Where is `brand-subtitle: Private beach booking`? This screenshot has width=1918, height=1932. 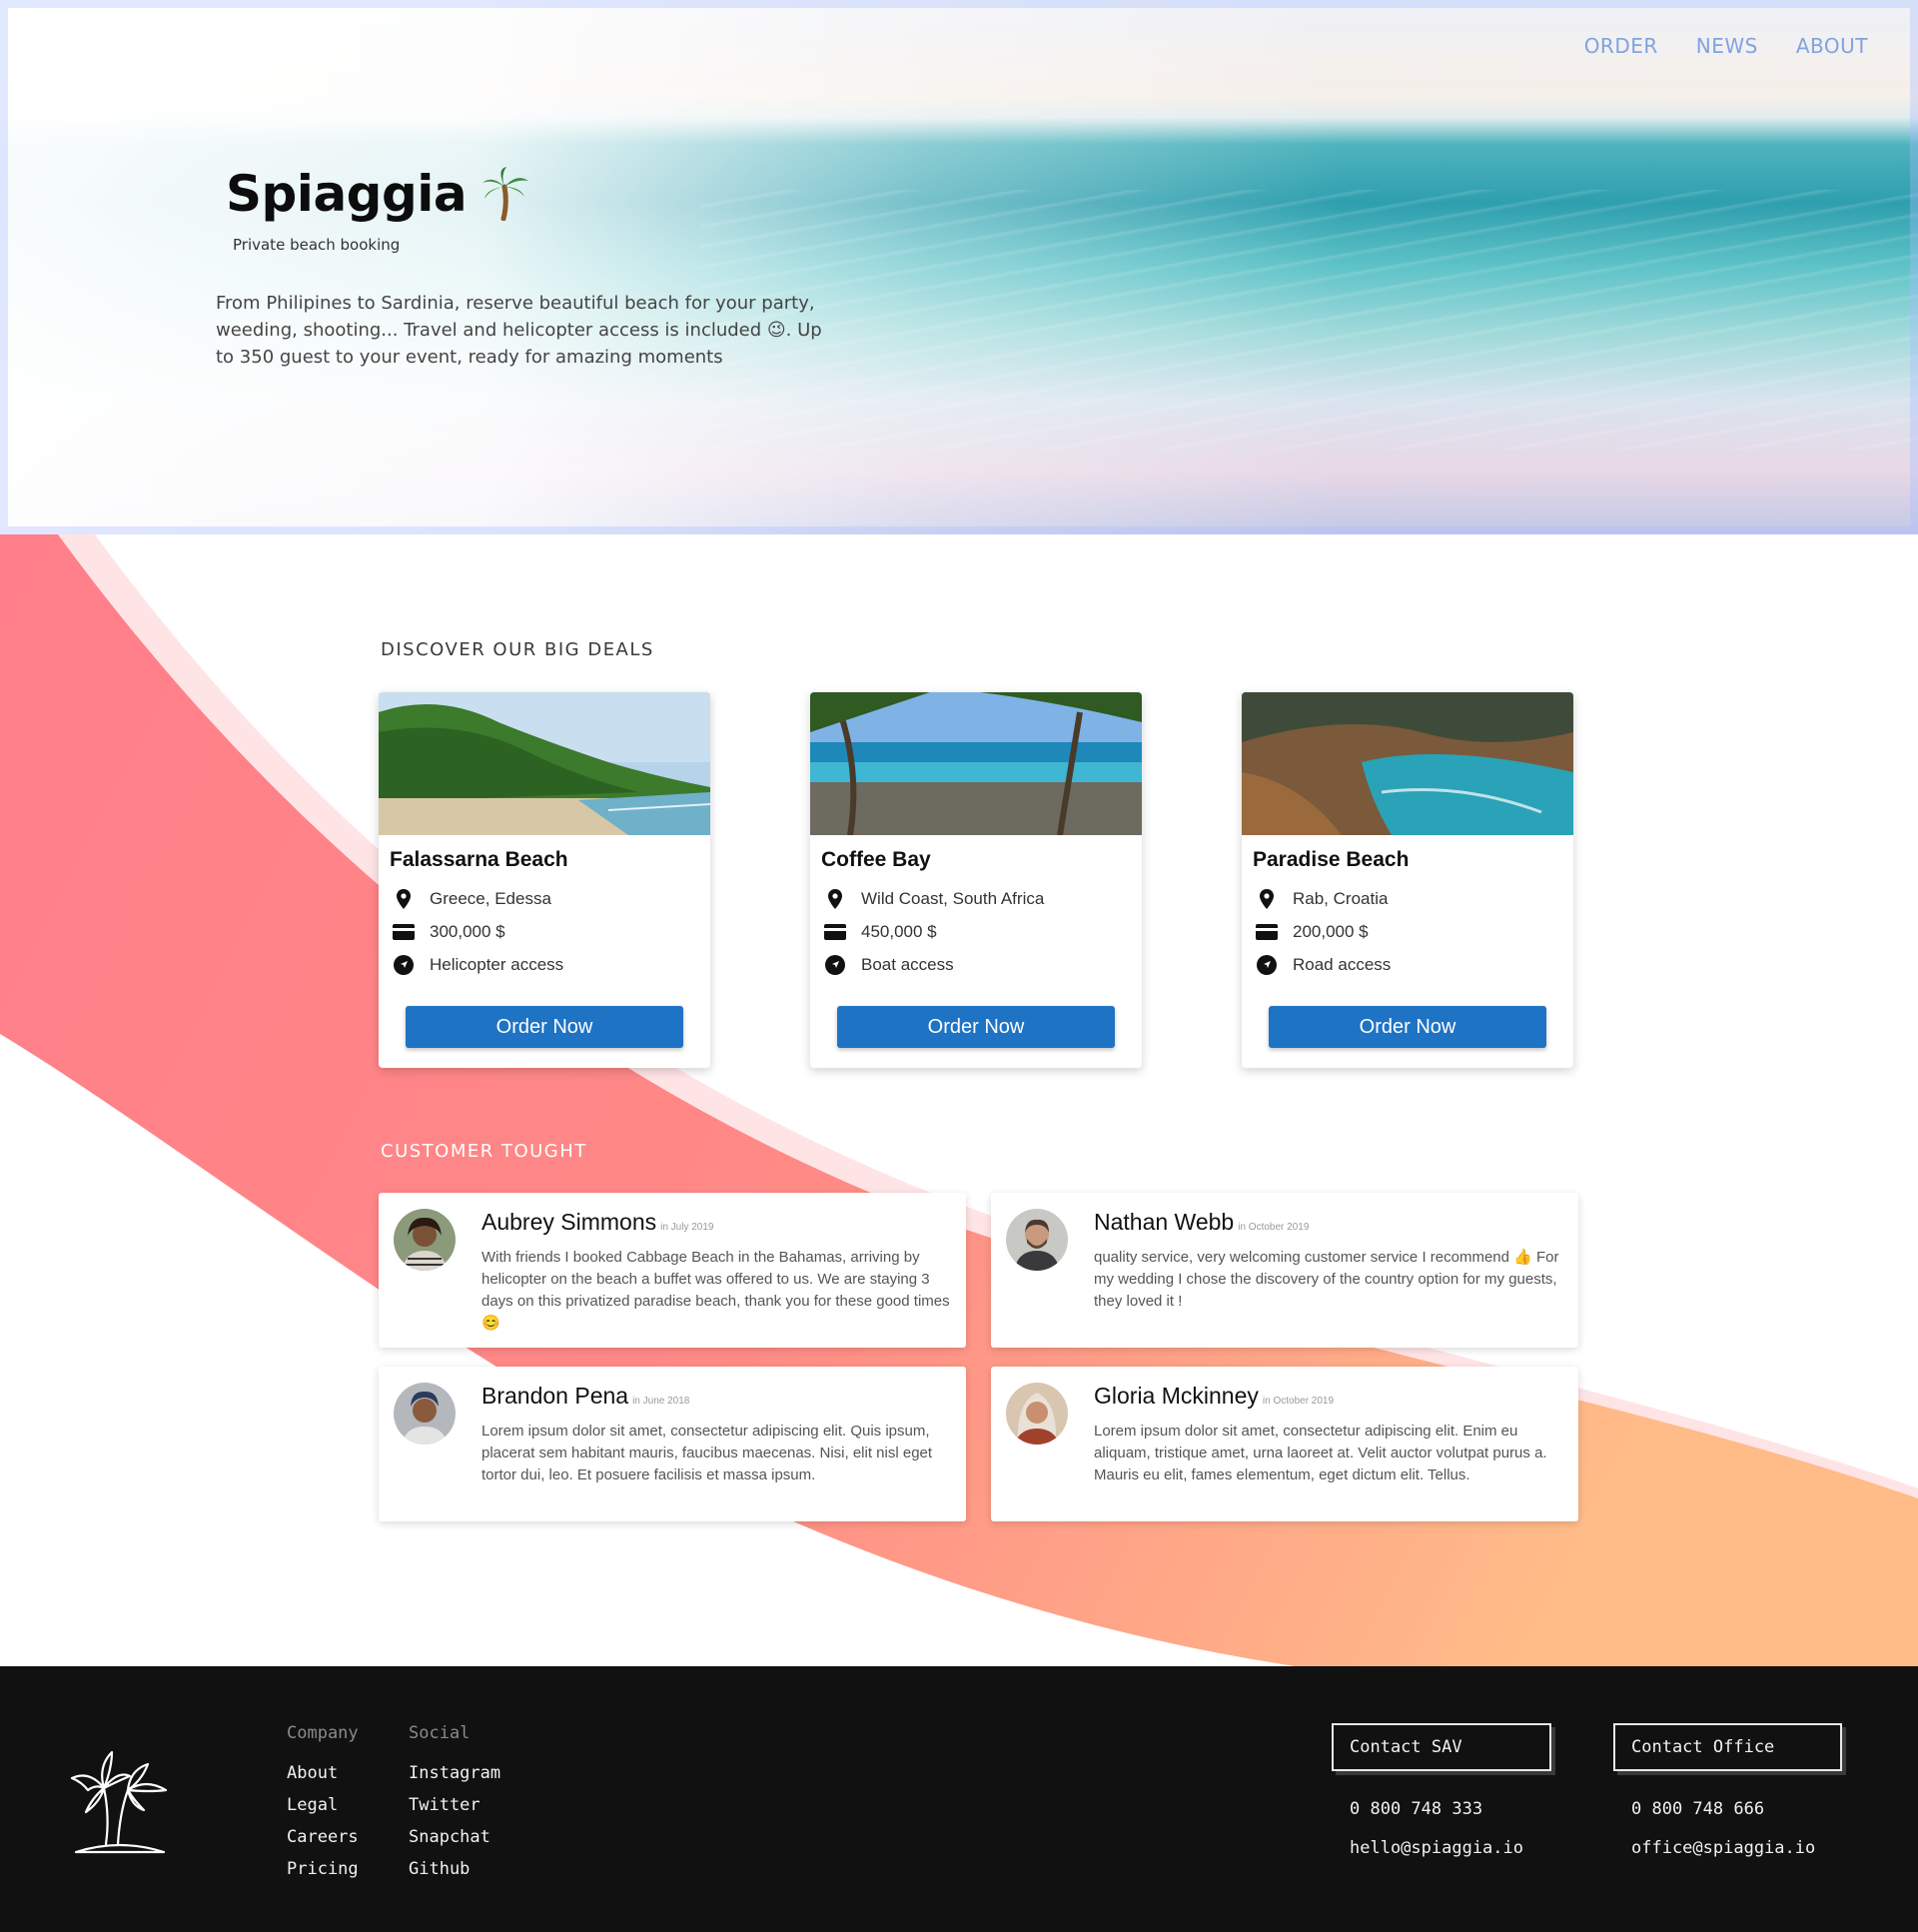
brand-subtitle: Private beach booking is located at coordinates (317, 245).